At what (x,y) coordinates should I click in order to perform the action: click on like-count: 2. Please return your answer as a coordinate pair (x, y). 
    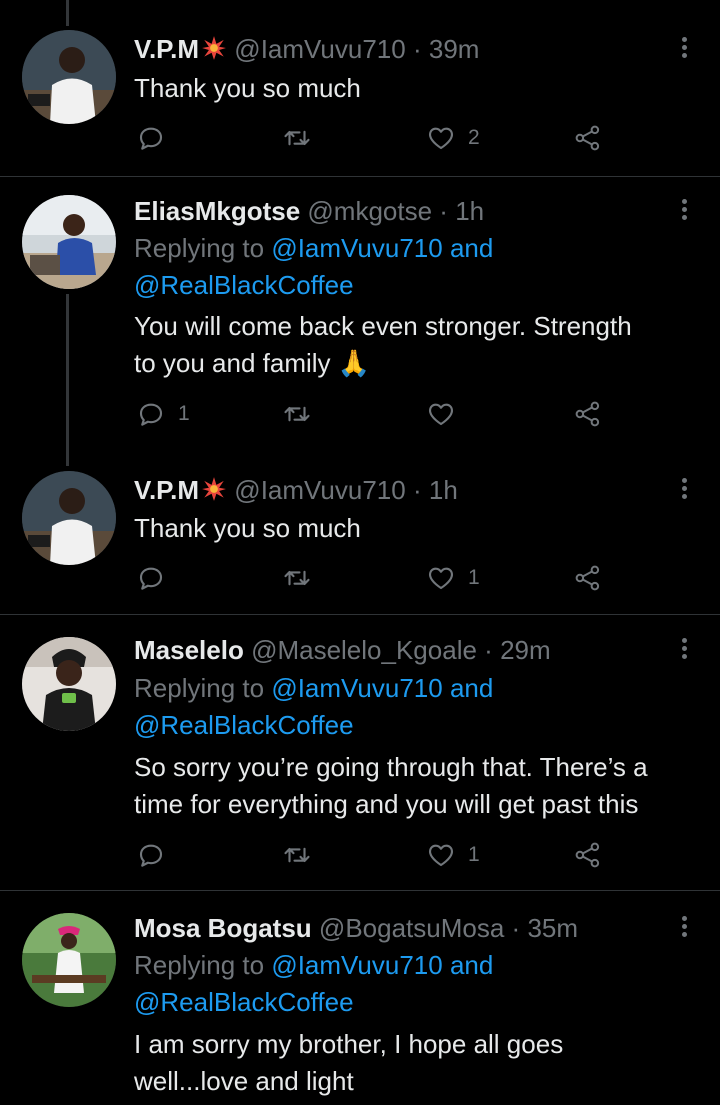
    Looking at the image, I should click on (474, 137).